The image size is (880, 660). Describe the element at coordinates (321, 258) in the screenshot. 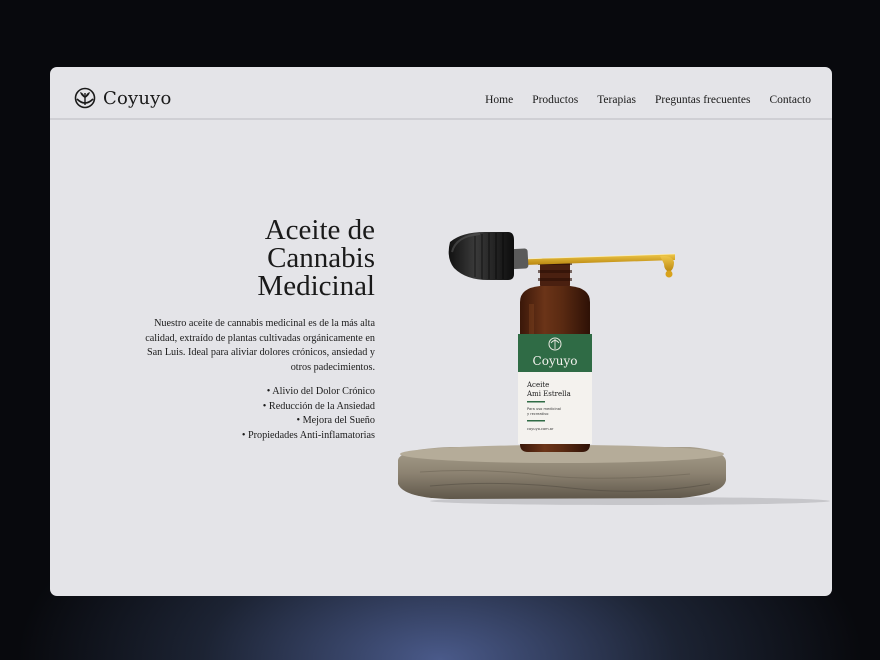

I see `hero-title-line: Cannabis` at that location.